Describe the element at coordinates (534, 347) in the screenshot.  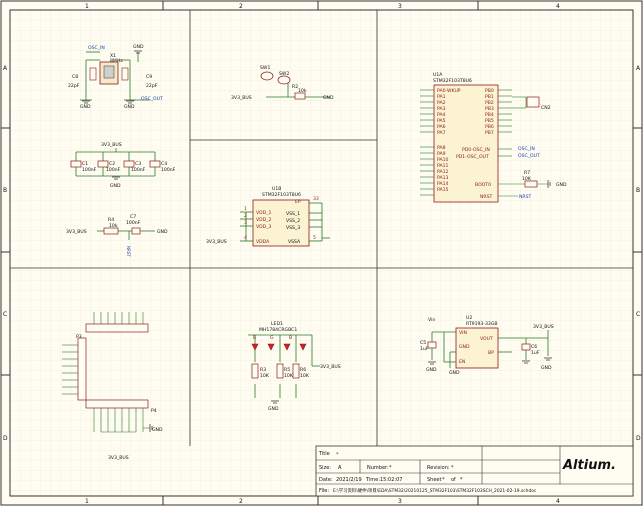
I see `cap-ref: C6` at that location.